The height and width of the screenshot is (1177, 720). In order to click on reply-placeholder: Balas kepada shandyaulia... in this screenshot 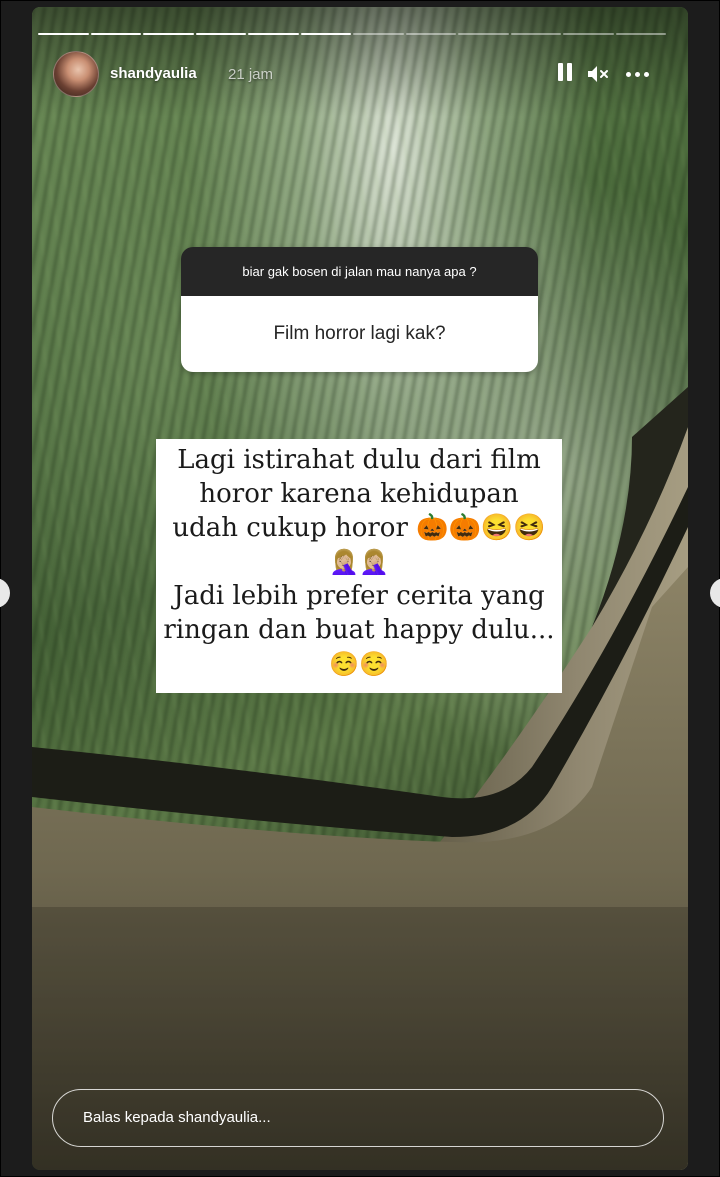, I will do `click(177, 1117)`.